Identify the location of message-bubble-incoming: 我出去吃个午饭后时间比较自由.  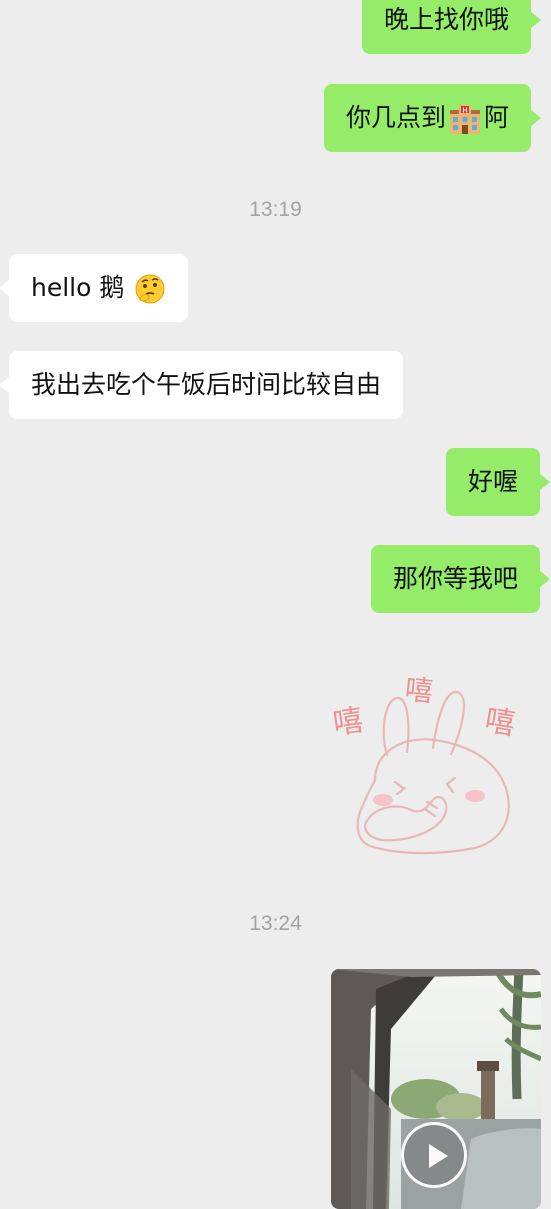
(202, 385).